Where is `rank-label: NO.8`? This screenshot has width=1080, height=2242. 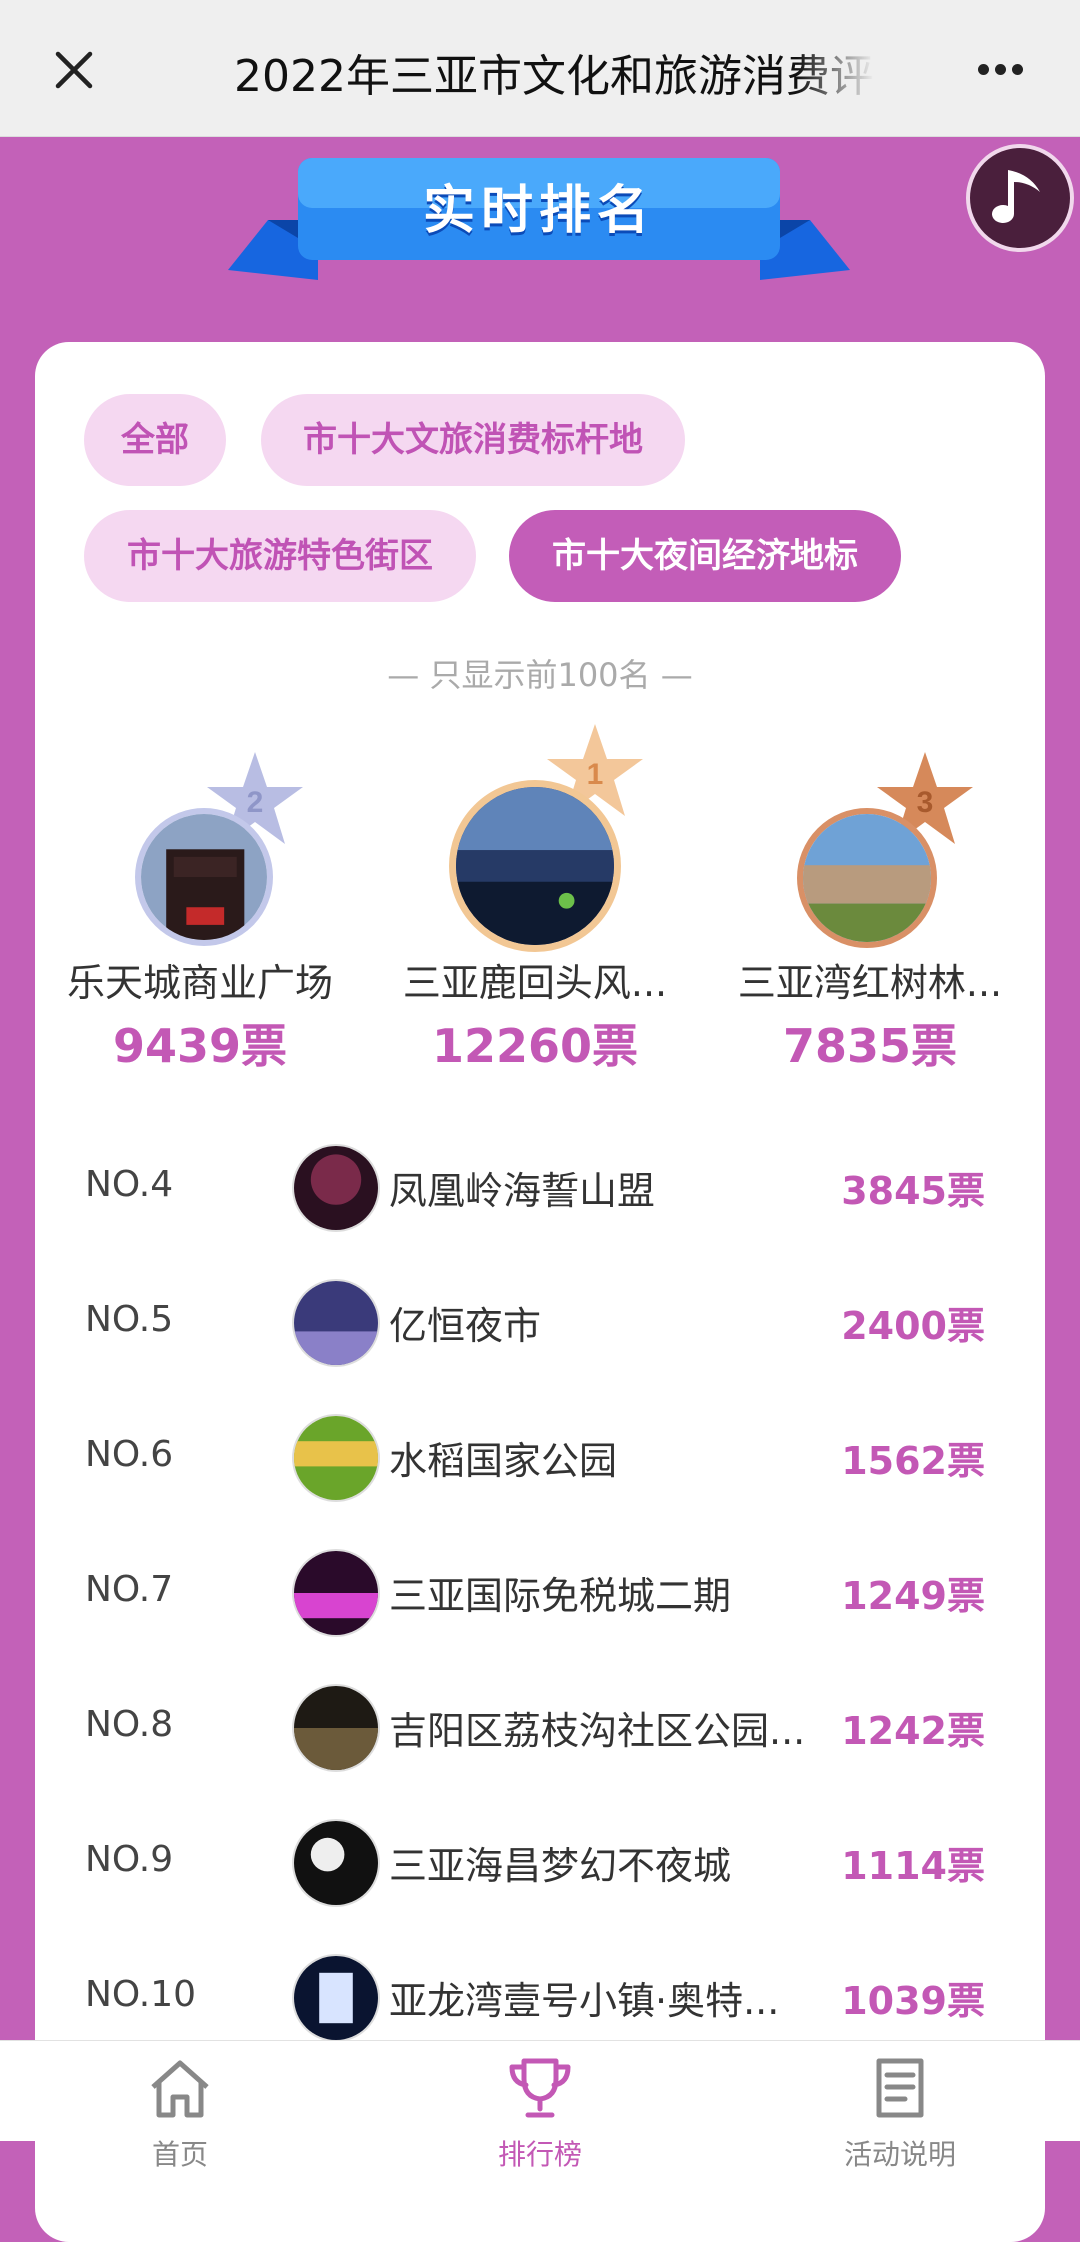
rank-label: NO.8 is located at coordinates (129, 1724).